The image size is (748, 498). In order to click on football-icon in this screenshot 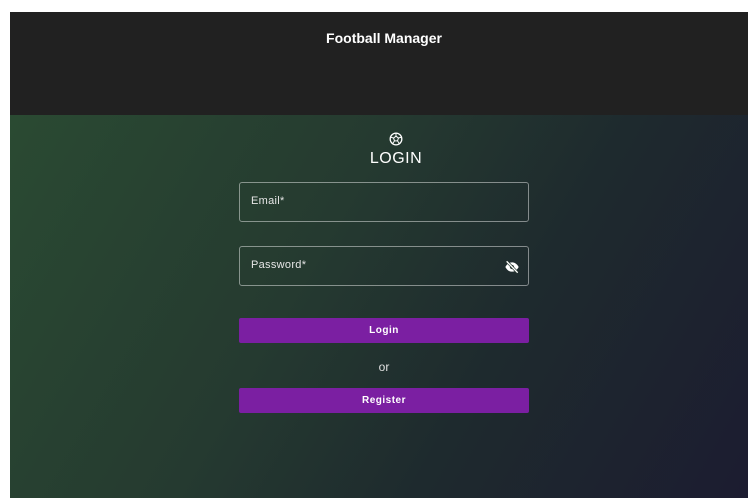, I will do `click(396, 139)`.